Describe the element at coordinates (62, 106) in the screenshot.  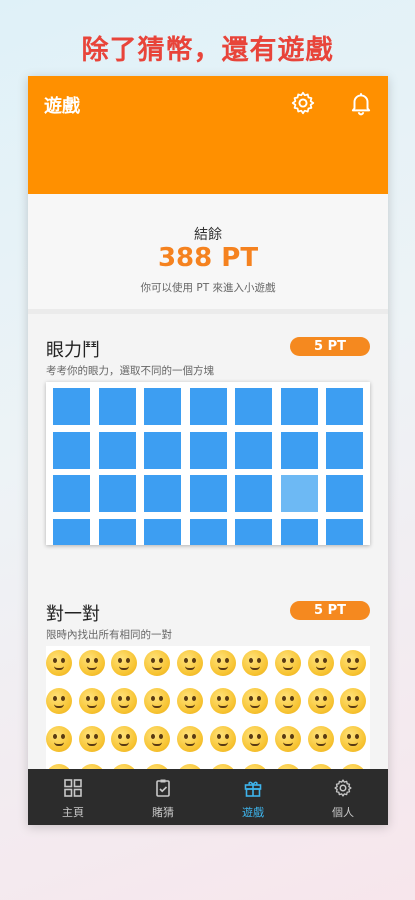
I see `page-title: 遊戲` at that location.